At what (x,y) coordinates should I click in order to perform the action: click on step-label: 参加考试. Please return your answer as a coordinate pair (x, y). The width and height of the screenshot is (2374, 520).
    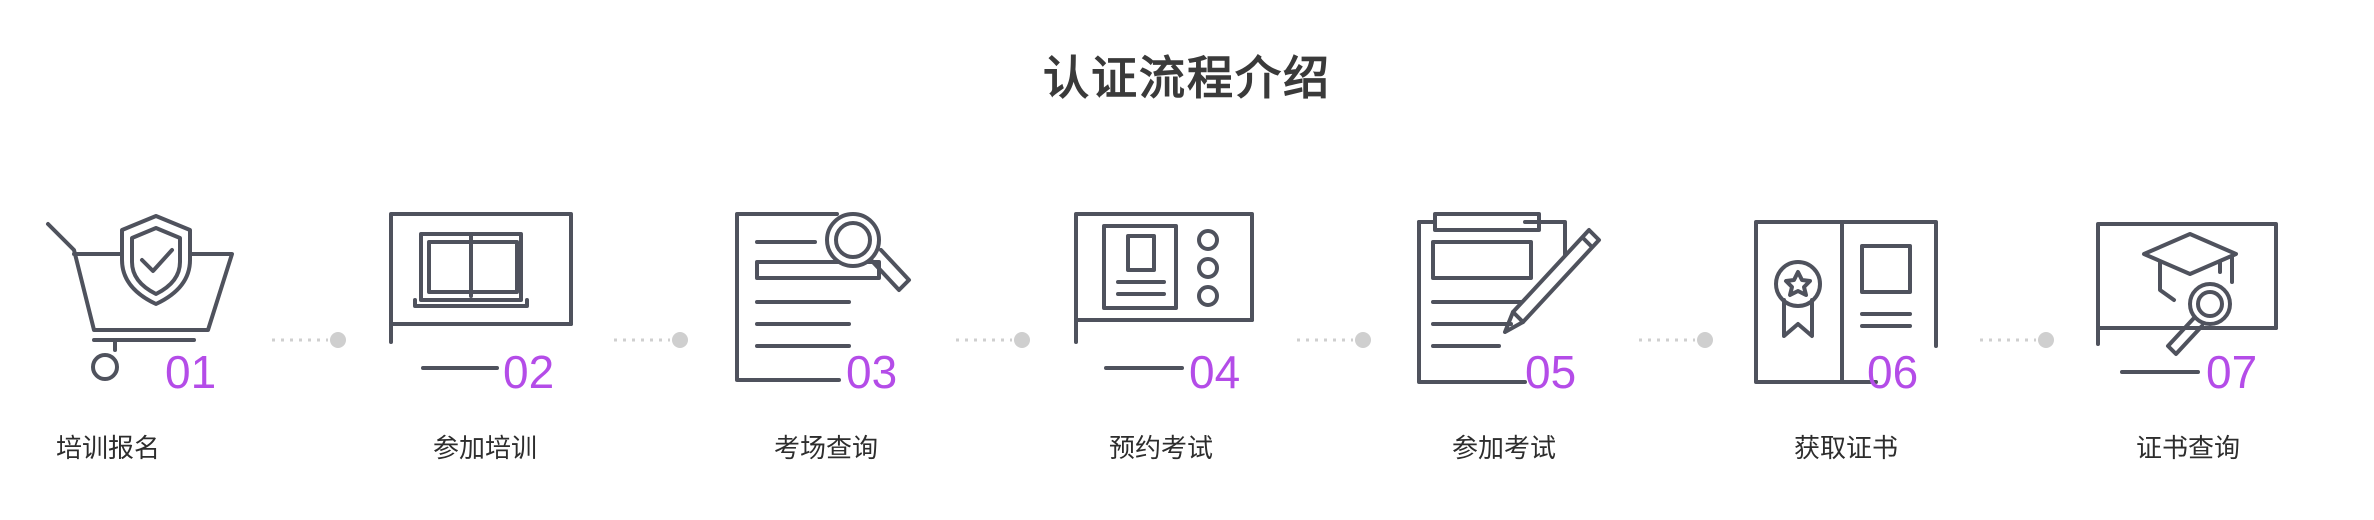
    Looking at the image, I should click on (1503, 449).